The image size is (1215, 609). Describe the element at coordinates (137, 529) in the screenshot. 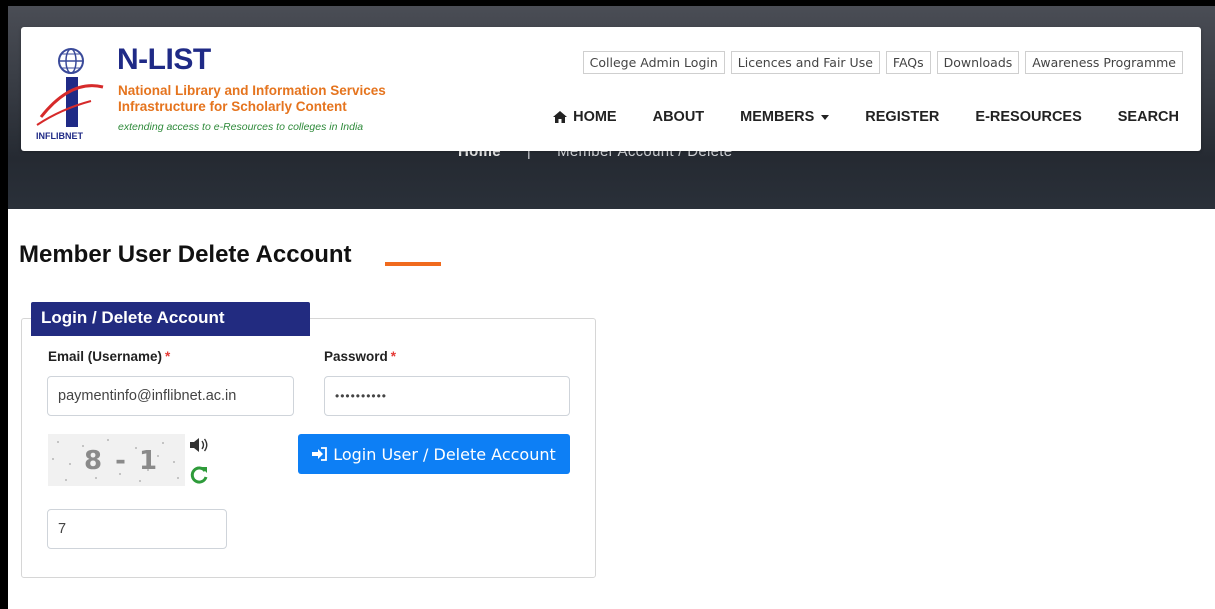

I see `captcha-answer-field: 7` at that location.